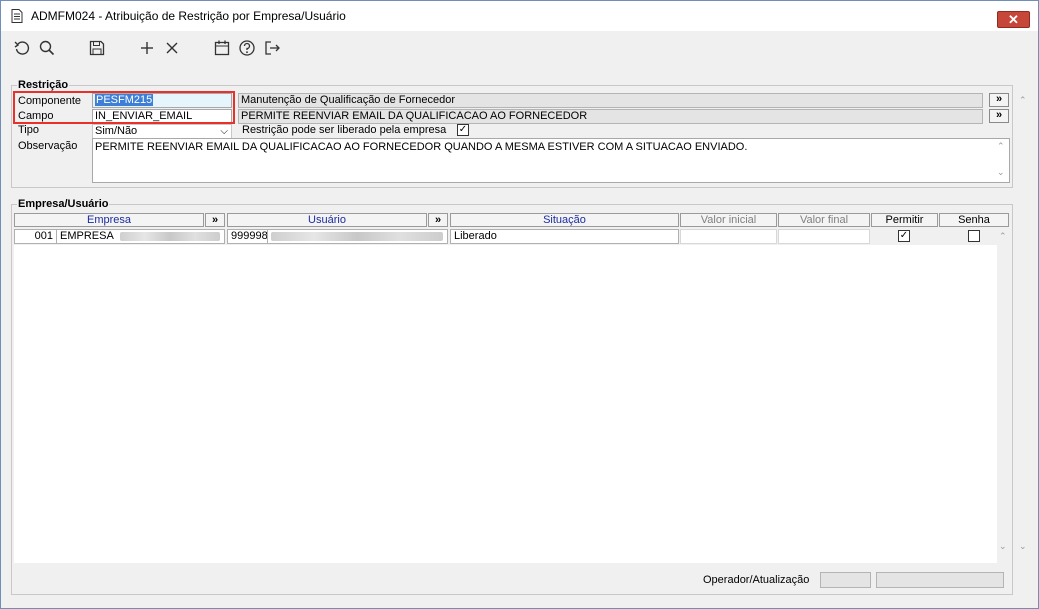  What do you see at coordinates (222, 48) in the screenshot?
I see `calendar-icon` at bounding box center [222, 48].